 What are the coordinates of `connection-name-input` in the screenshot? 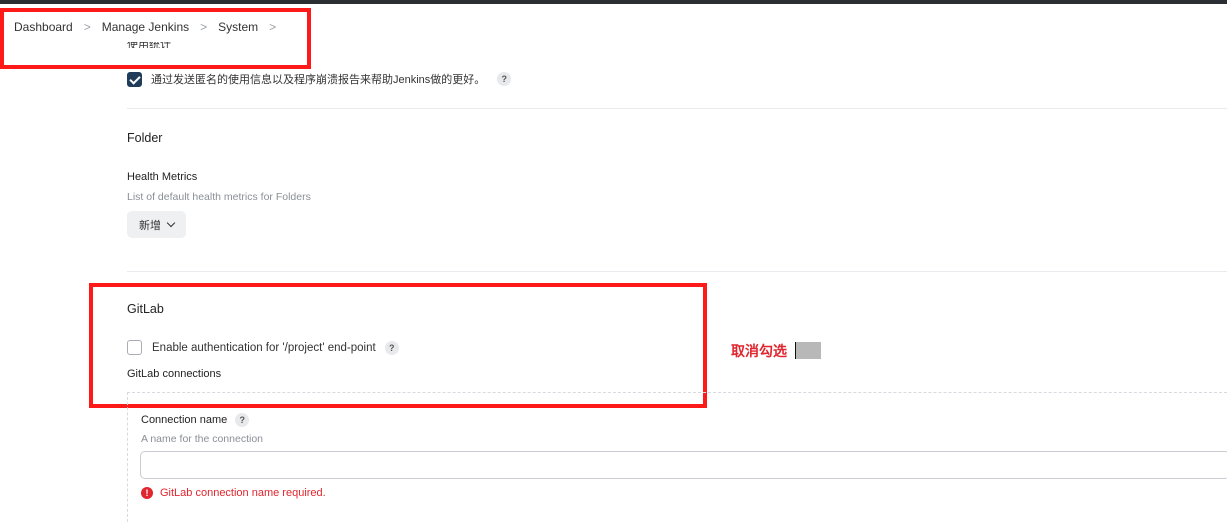 It's located at (683, 465).